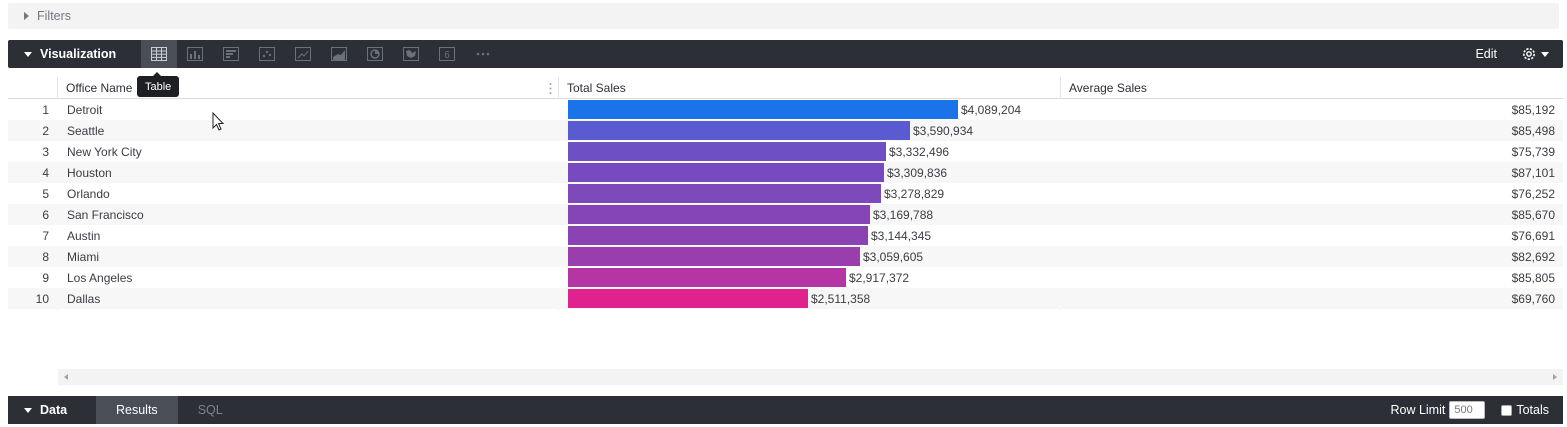  What do you see at coordinates (267, 54) in the screenshot?
I see `scatter-icon` at bounding box center [267, 54].